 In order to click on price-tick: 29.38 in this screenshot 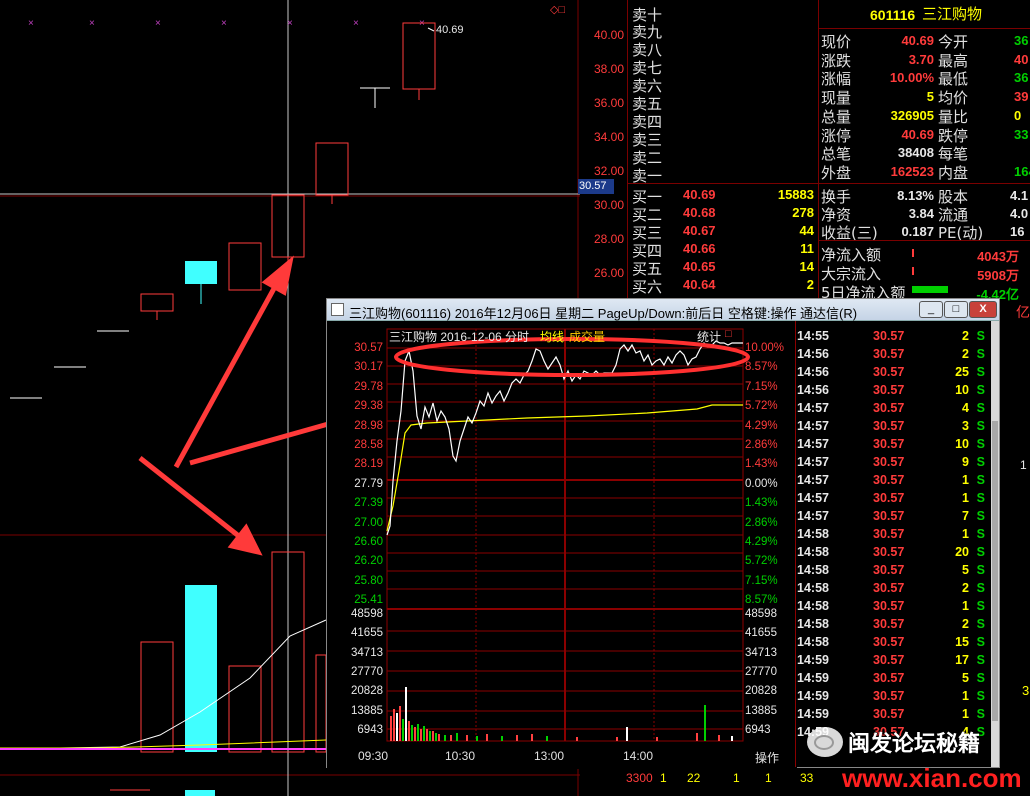, I will do `click(368, 406)`.